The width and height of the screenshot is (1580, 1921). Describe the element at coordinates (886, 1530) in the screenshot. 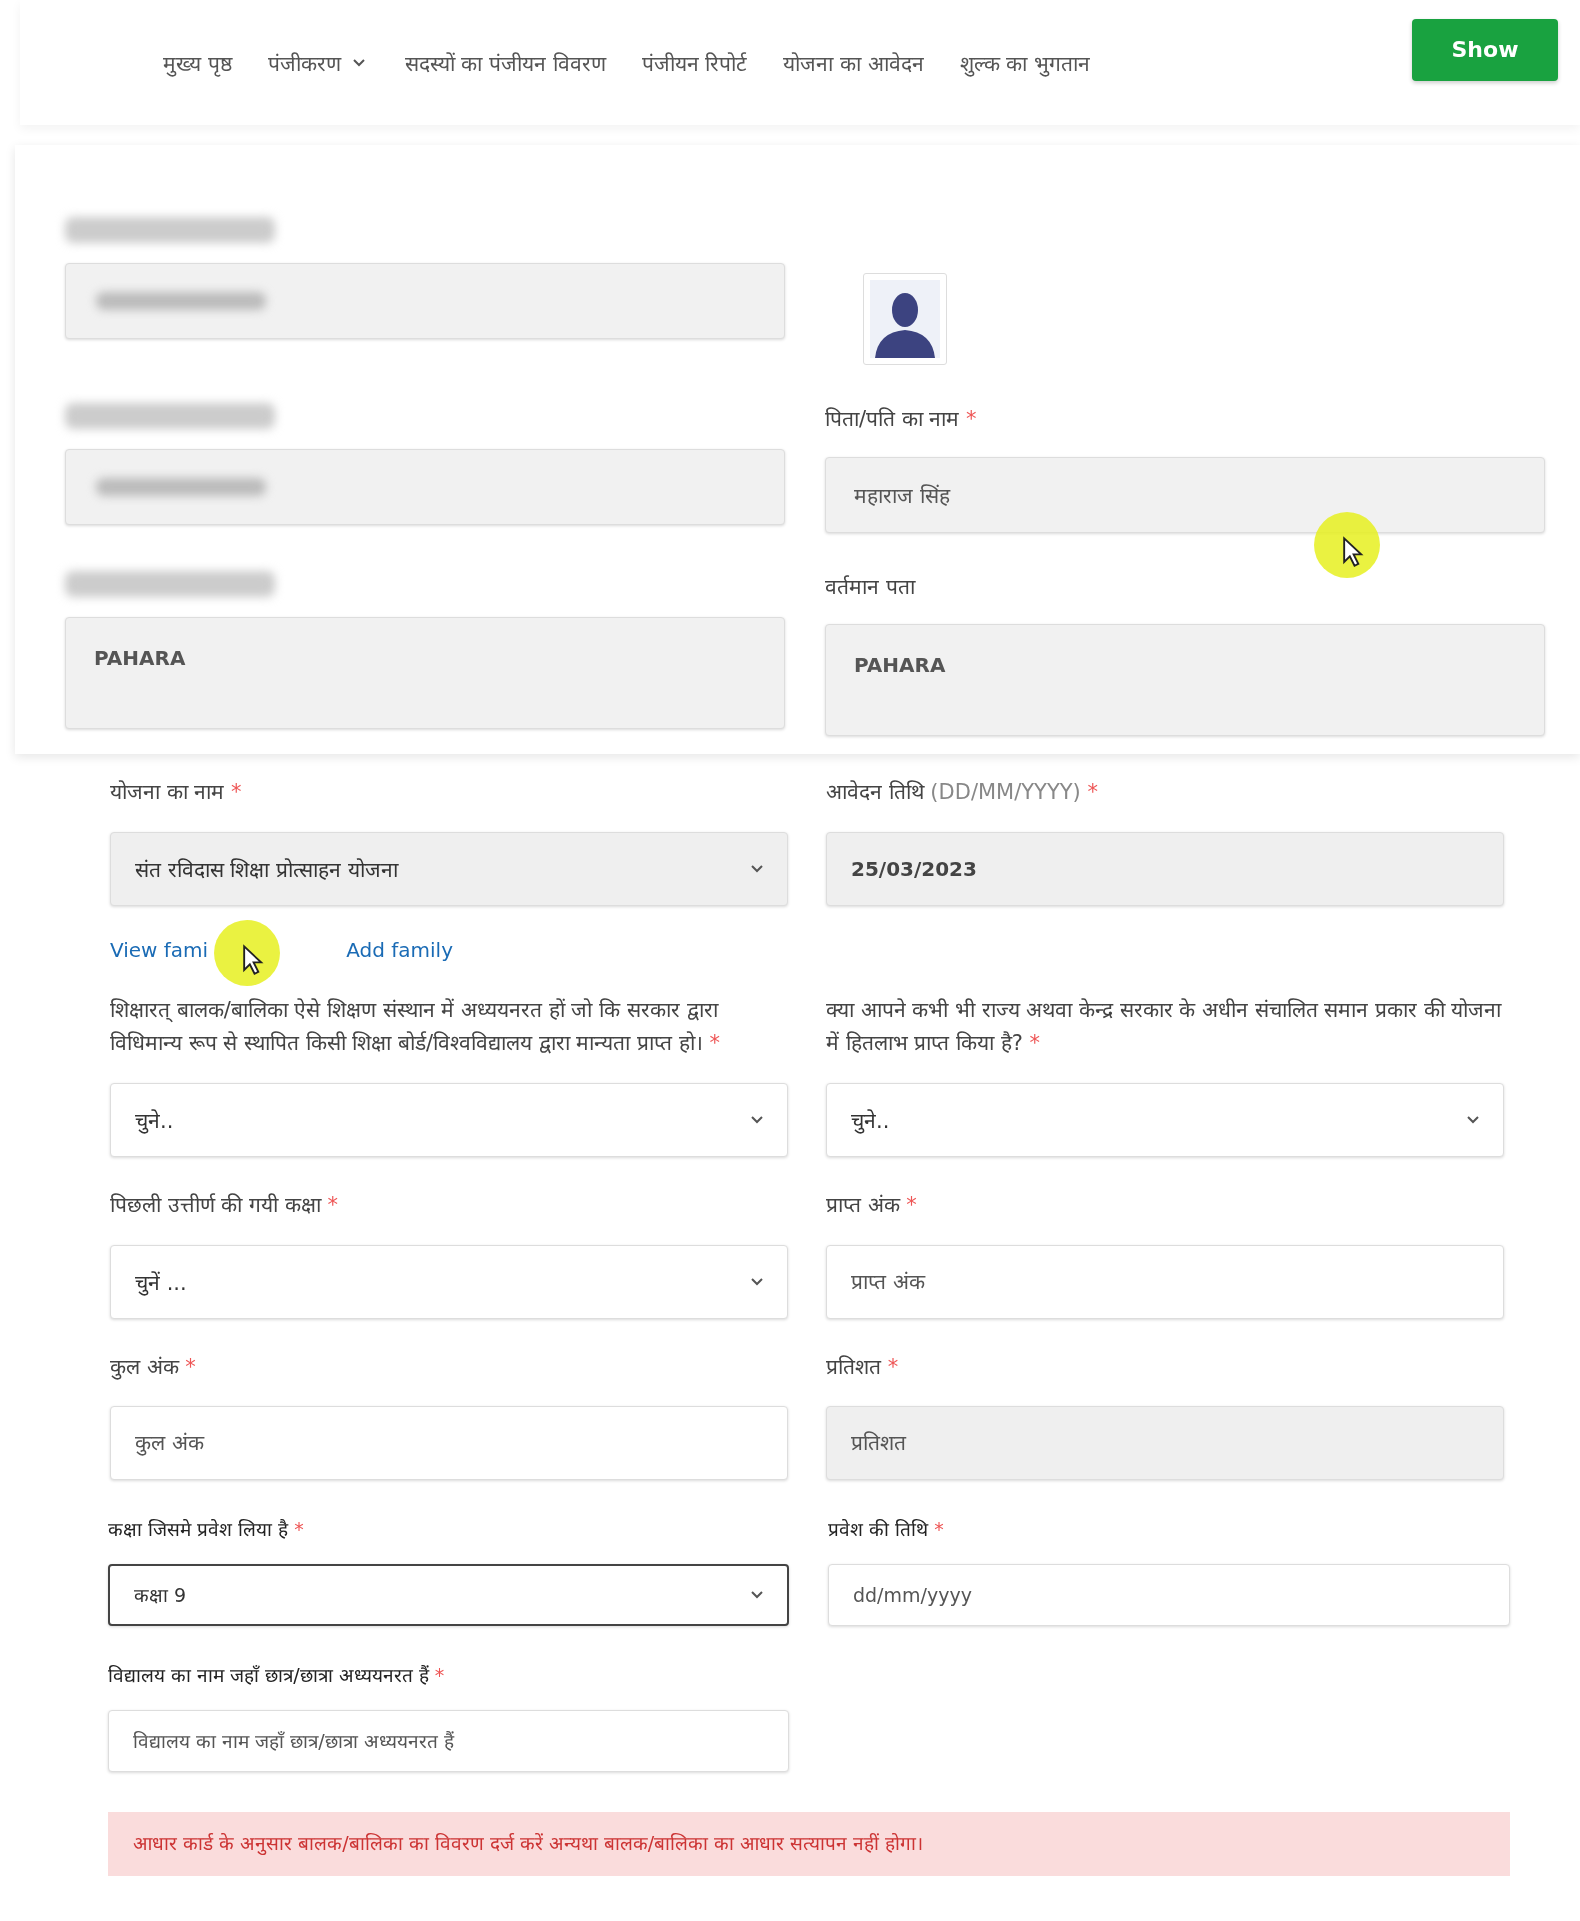

I see `field-label: प्रवेश की तिथि *` at that location.